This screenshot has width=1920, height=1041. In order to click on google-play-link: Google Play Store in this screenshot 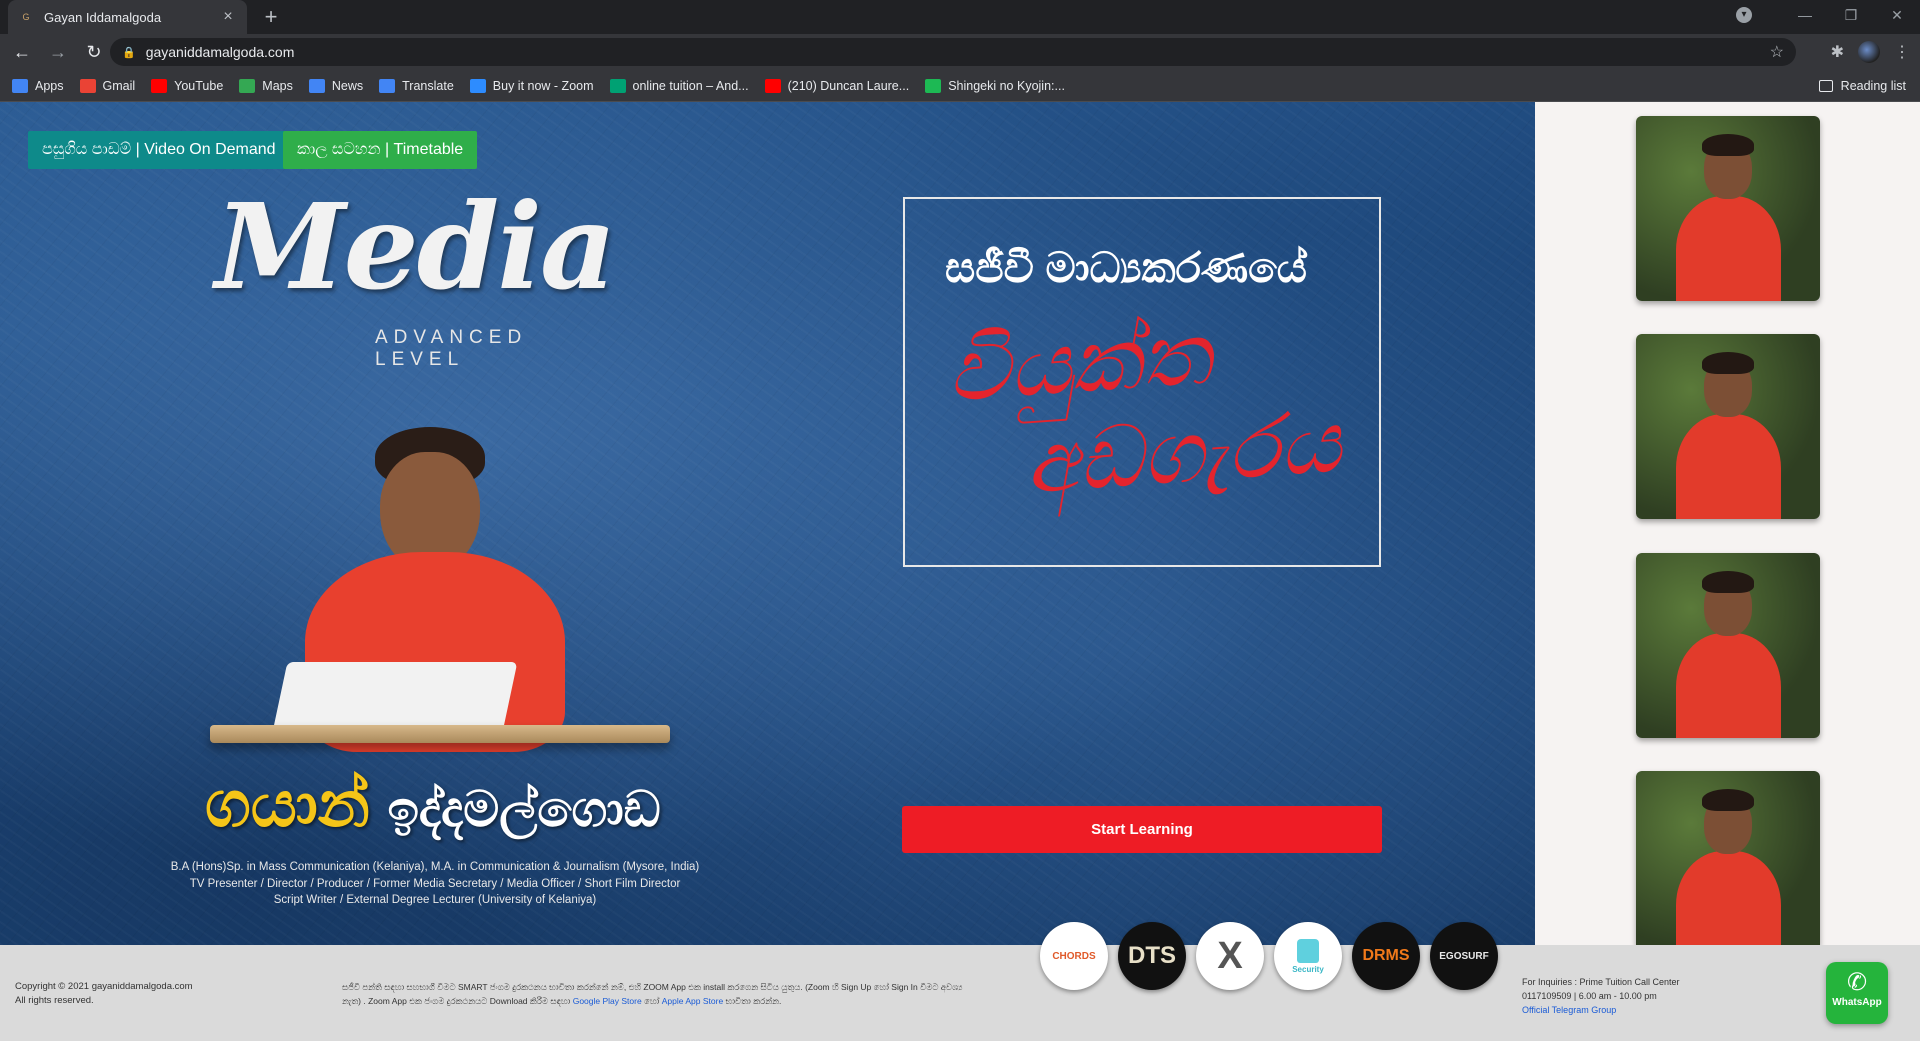, I will do `click(607, 1001)`.